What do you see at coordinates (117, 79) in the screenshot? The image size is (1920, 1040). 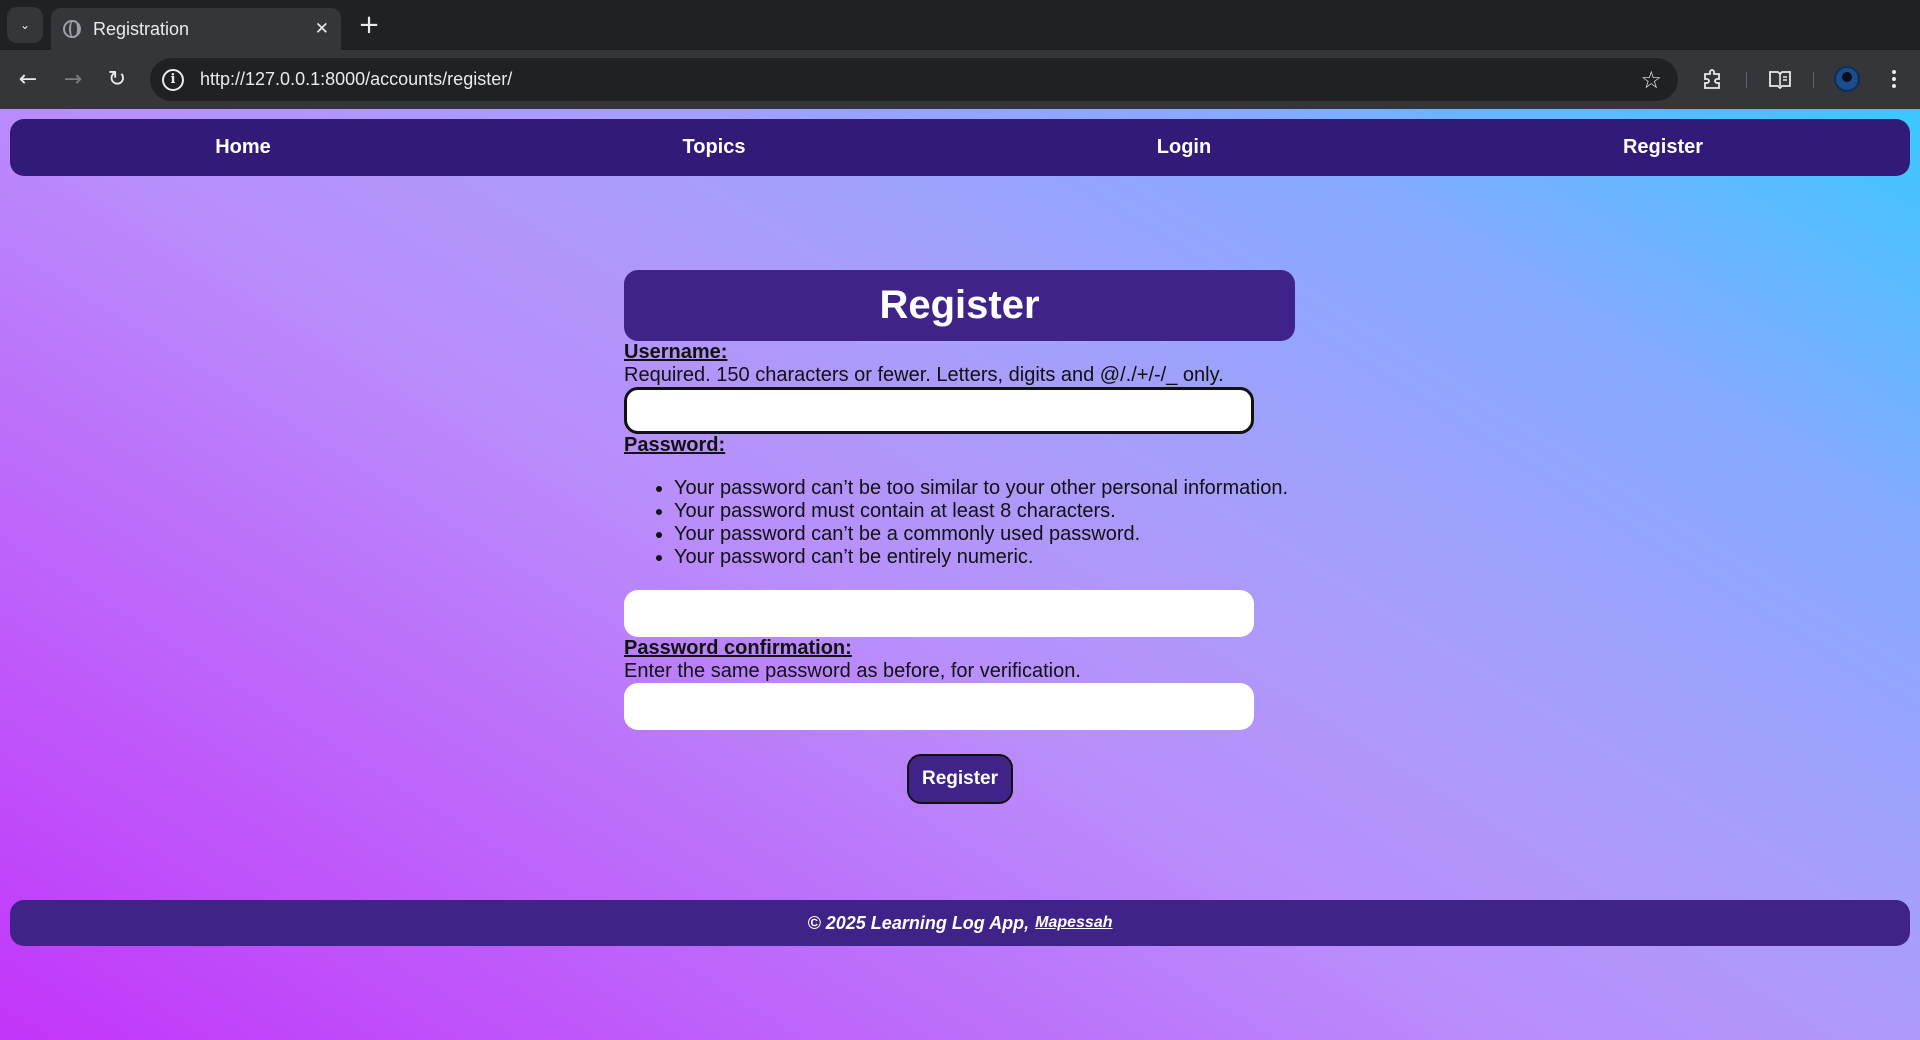 I see `reload-button: ↻` at bounding box center [117, 79].